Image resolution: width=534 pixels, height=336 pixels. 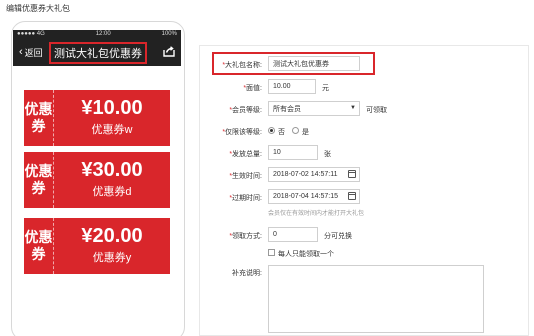 I want to click on face-value-input: 10.00, so click(x=292, y=86).